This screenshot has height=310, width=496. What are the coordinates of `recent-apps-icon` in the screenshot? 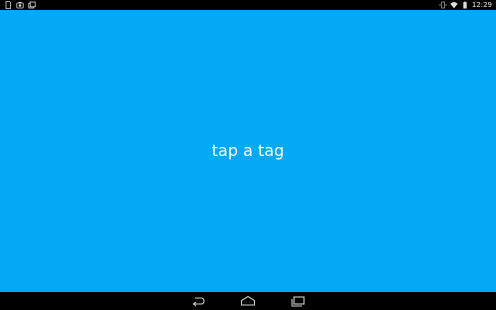 It's located at (298, 301).